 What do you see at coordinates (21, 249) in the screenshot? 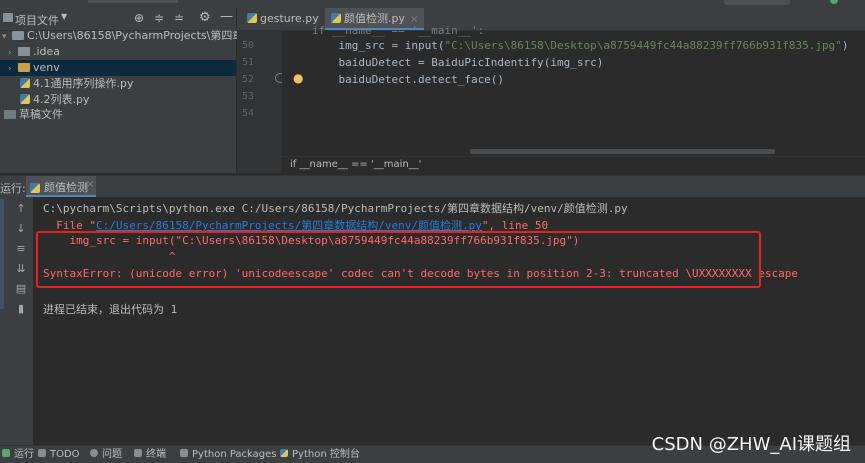
I see `soft-wrap-icon: ≡` at bounding box center [21, 249].